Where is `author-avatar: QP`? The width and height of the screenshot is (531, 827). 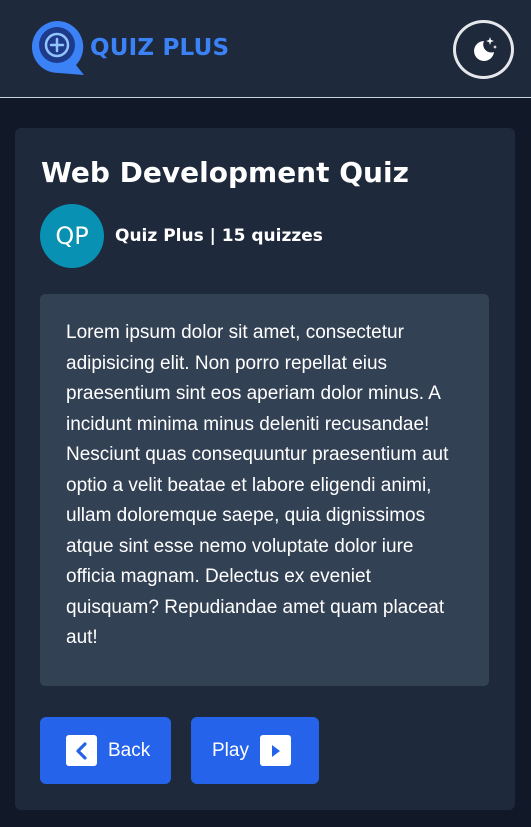 author-avatar: QP is located at coordinates (72, 236).